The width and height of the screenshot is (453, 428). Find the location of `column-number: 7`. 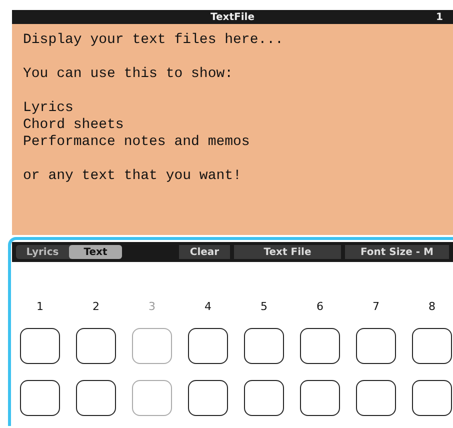

column-number: 7 is located at coordinates (376, 307).